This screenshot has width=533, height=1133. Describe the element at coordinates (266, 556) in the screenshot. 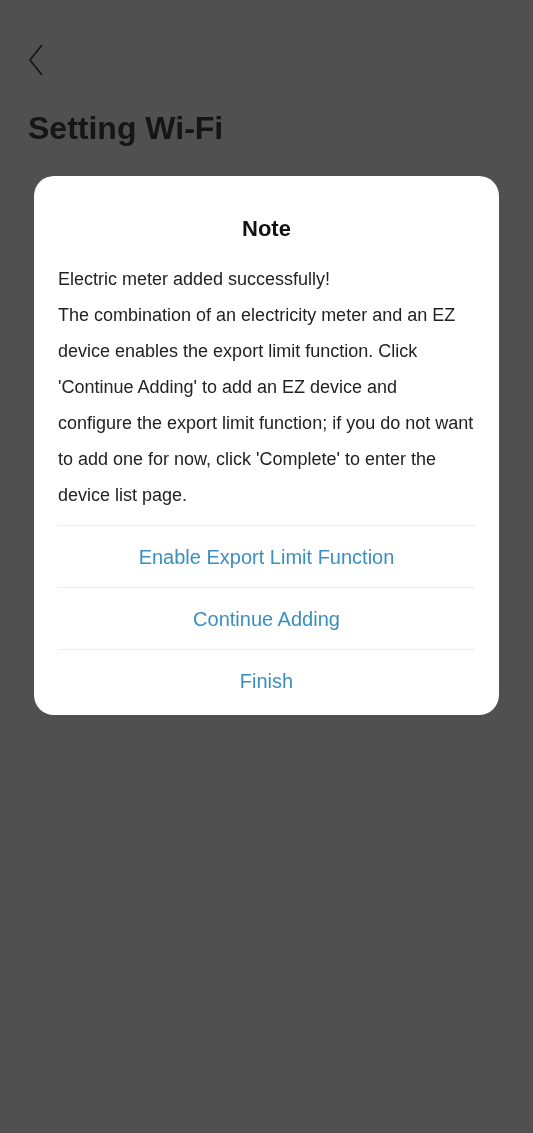

I see `dialog-action-button: Enable Export Limit Function` at that location.